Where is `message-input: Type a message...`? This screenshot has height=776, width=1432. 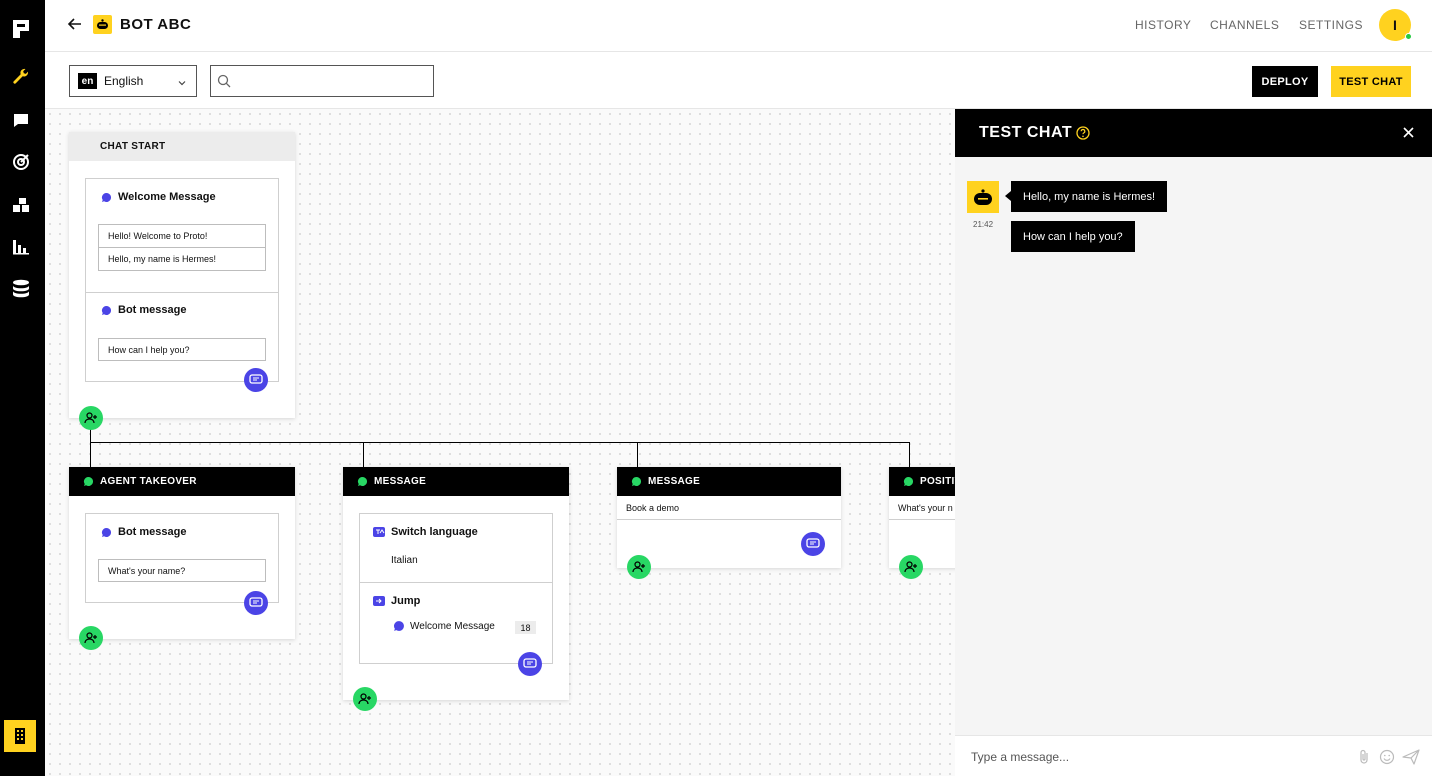
message-input: Type a message... is located at coordinates (1193, 755).